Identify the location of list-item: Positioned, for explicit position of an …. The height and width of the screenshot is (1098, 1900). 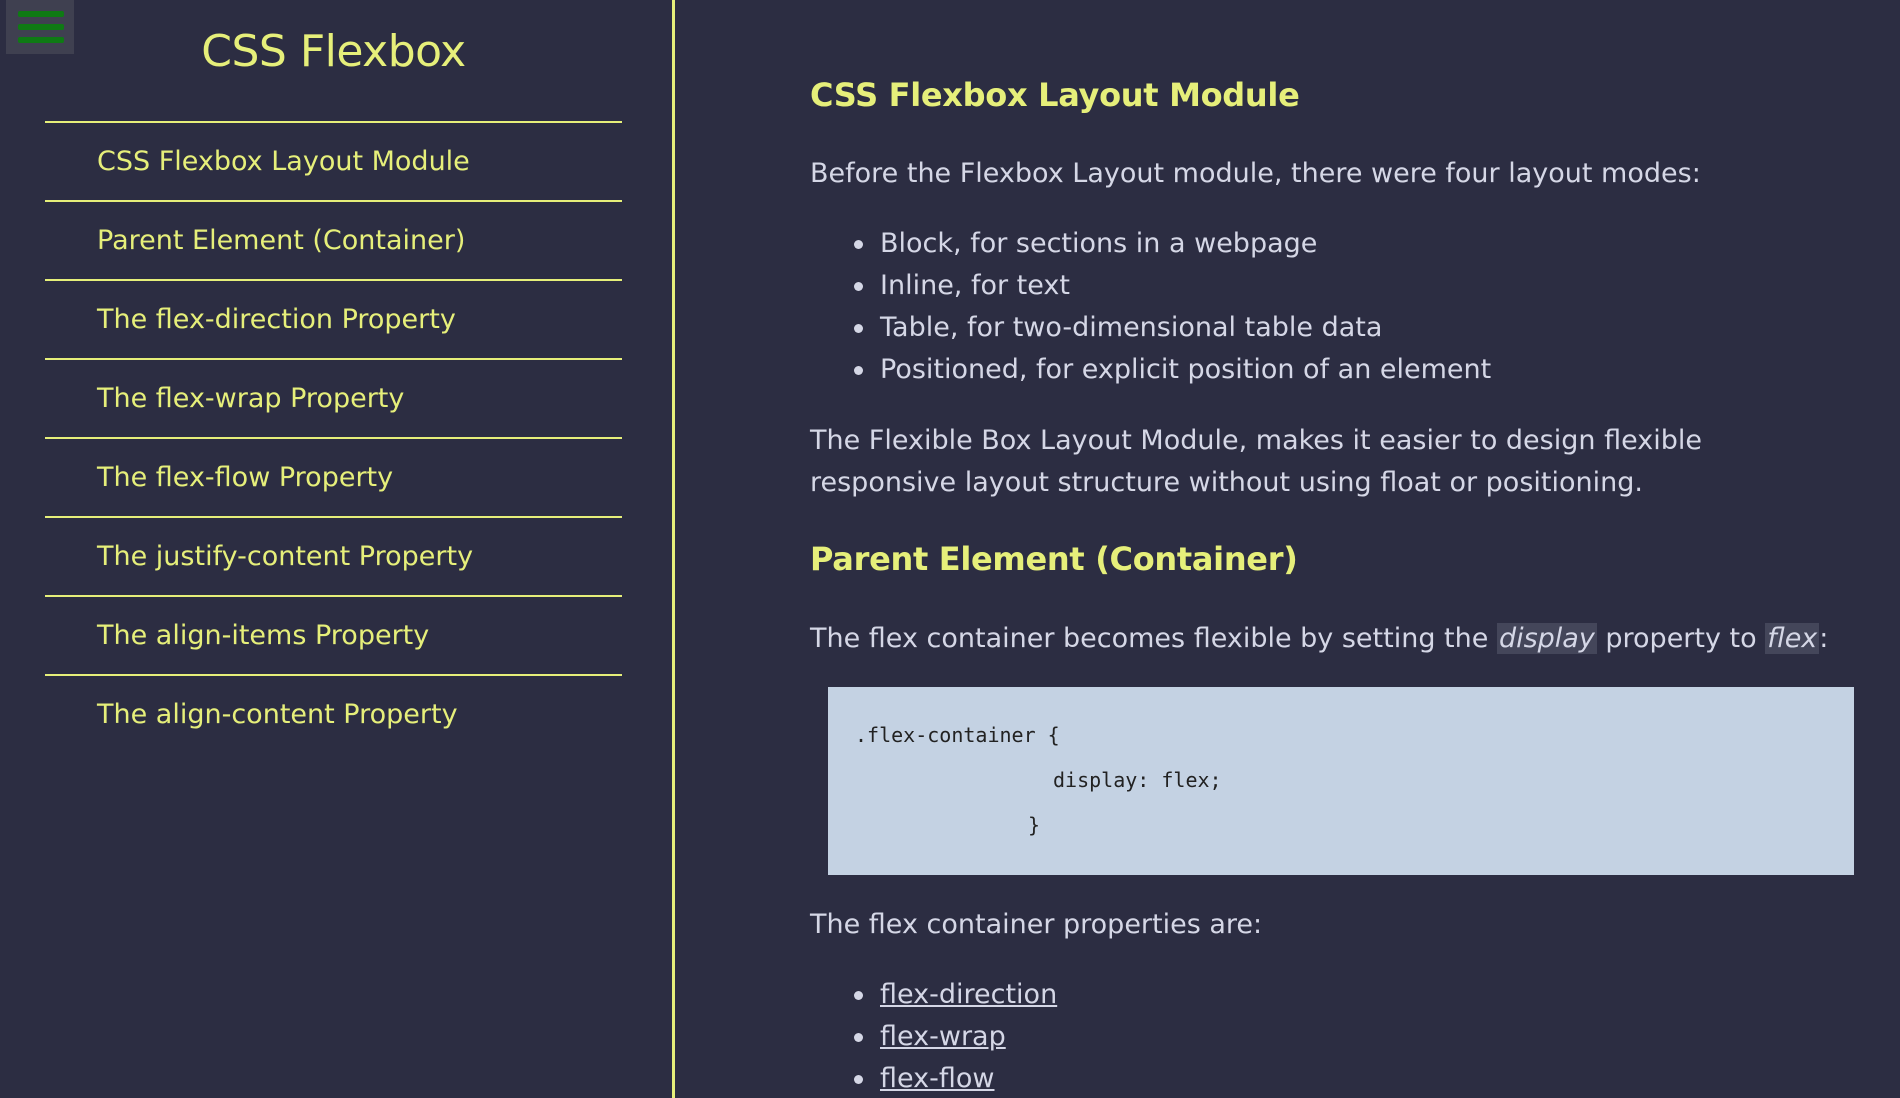
(1172, 370).